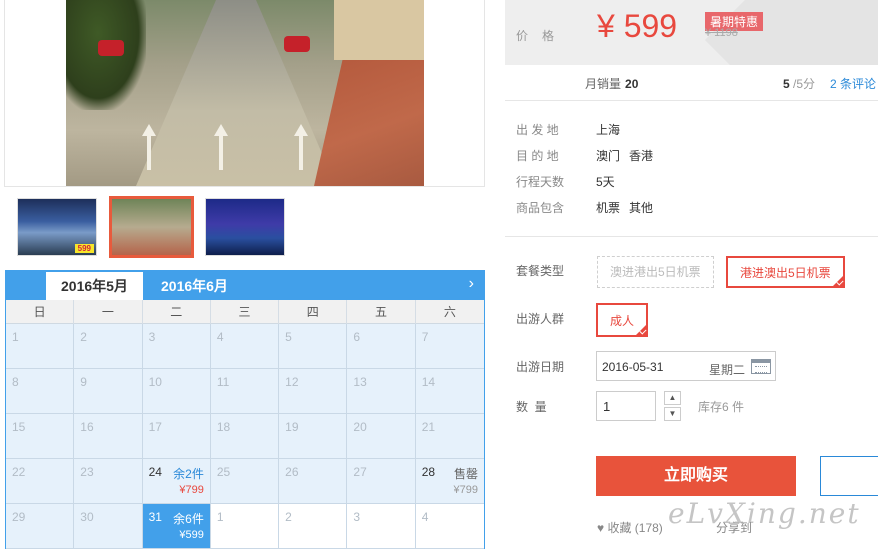 The width and height of the screenshot is (878, 551). I want to click on calendar-day-number: 31, so click(155, 517).